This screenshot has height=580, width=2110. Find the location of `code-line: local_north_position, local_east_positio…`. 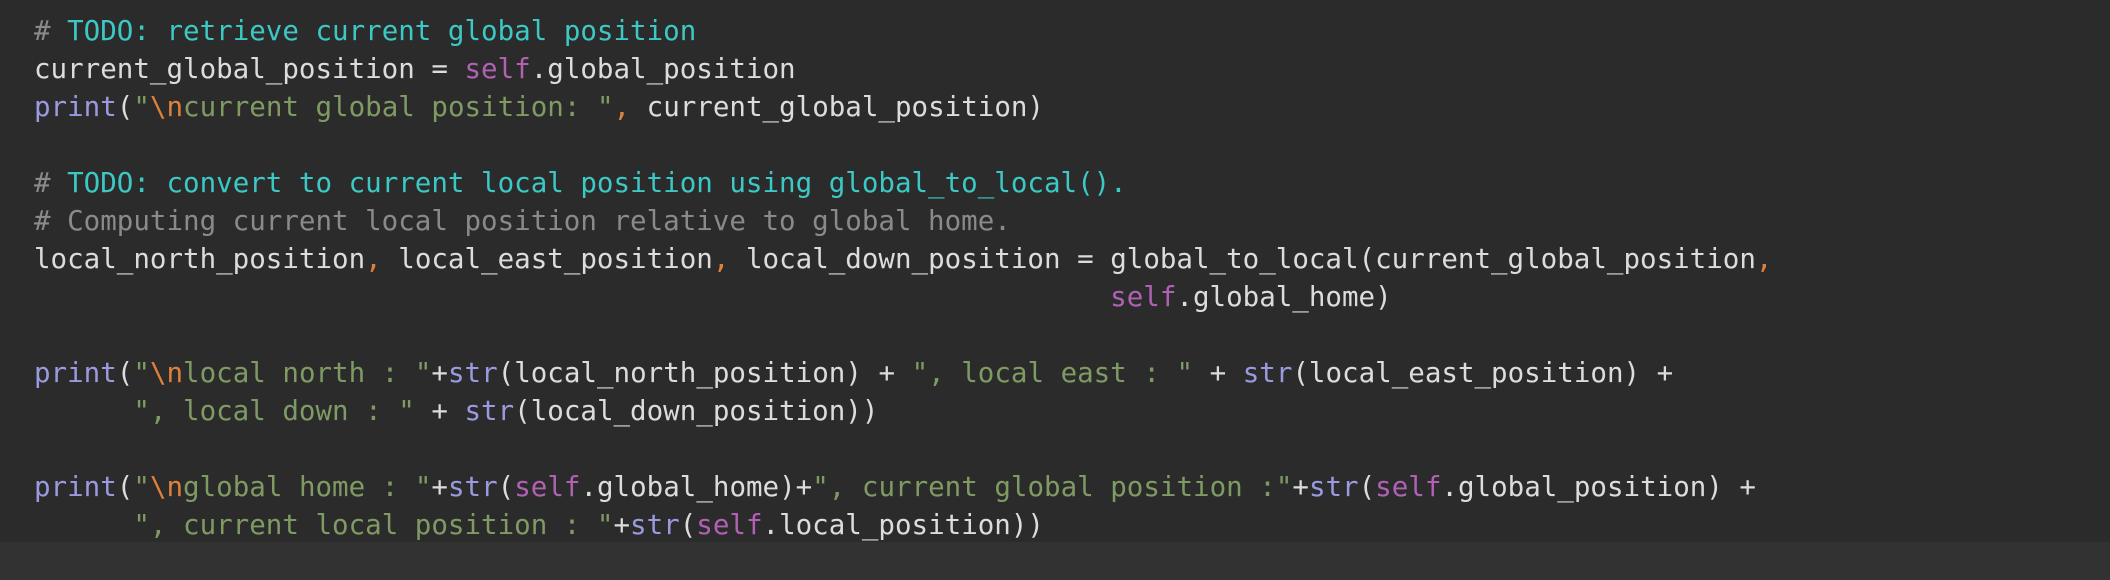

code-line: local_north_position, local_east_positio… is located at coordinates (903, 259).